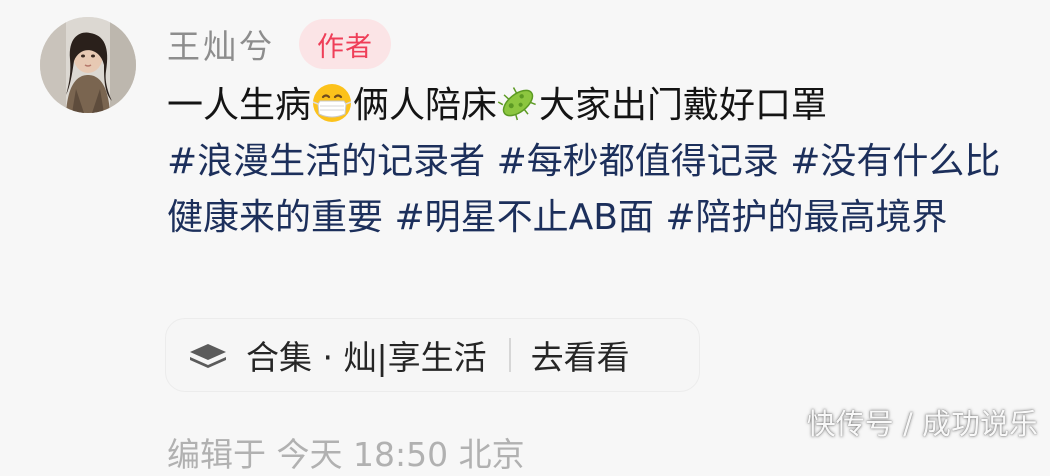  I want to click on microbe-emoji-icon, so click(516, 104).